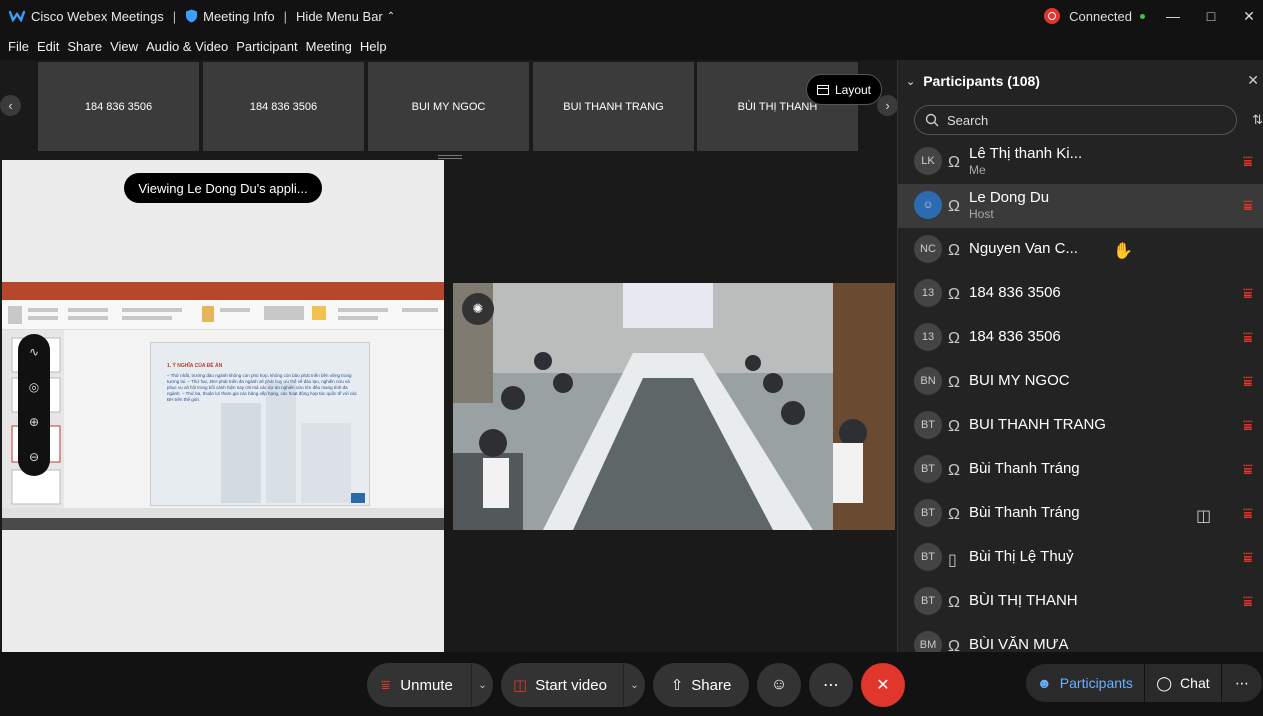  Describe the element at coordinates (1080, 602) in the screenshot. I see `participant-row: BT Ω BÙI THỊ THANH ⩸` at that location.